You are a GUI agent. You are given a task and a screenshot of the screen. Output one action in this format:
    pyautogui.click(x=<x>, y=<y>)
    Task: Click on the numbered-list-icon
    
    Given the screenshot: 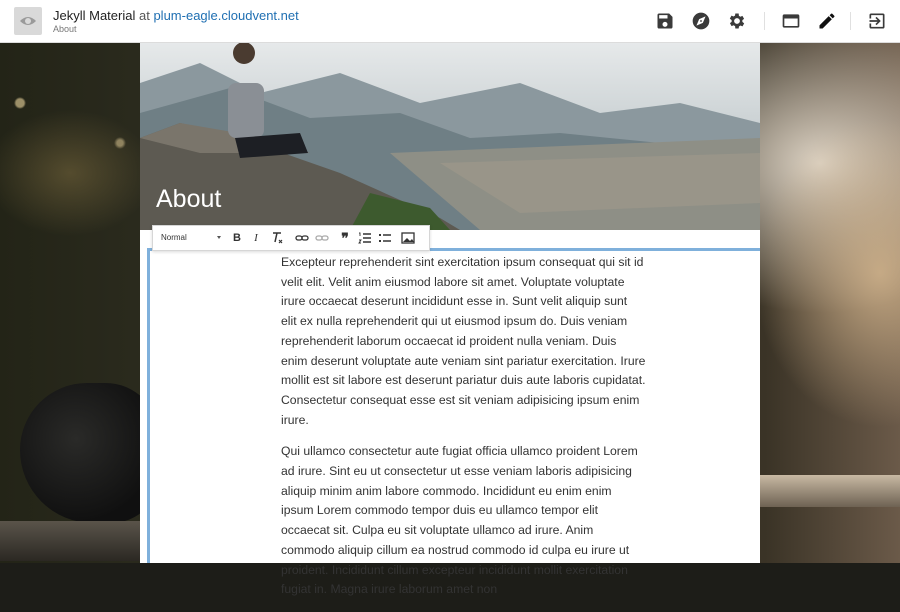 What is the action you would take?
    pyautogui.click(x=364, y=238)
    